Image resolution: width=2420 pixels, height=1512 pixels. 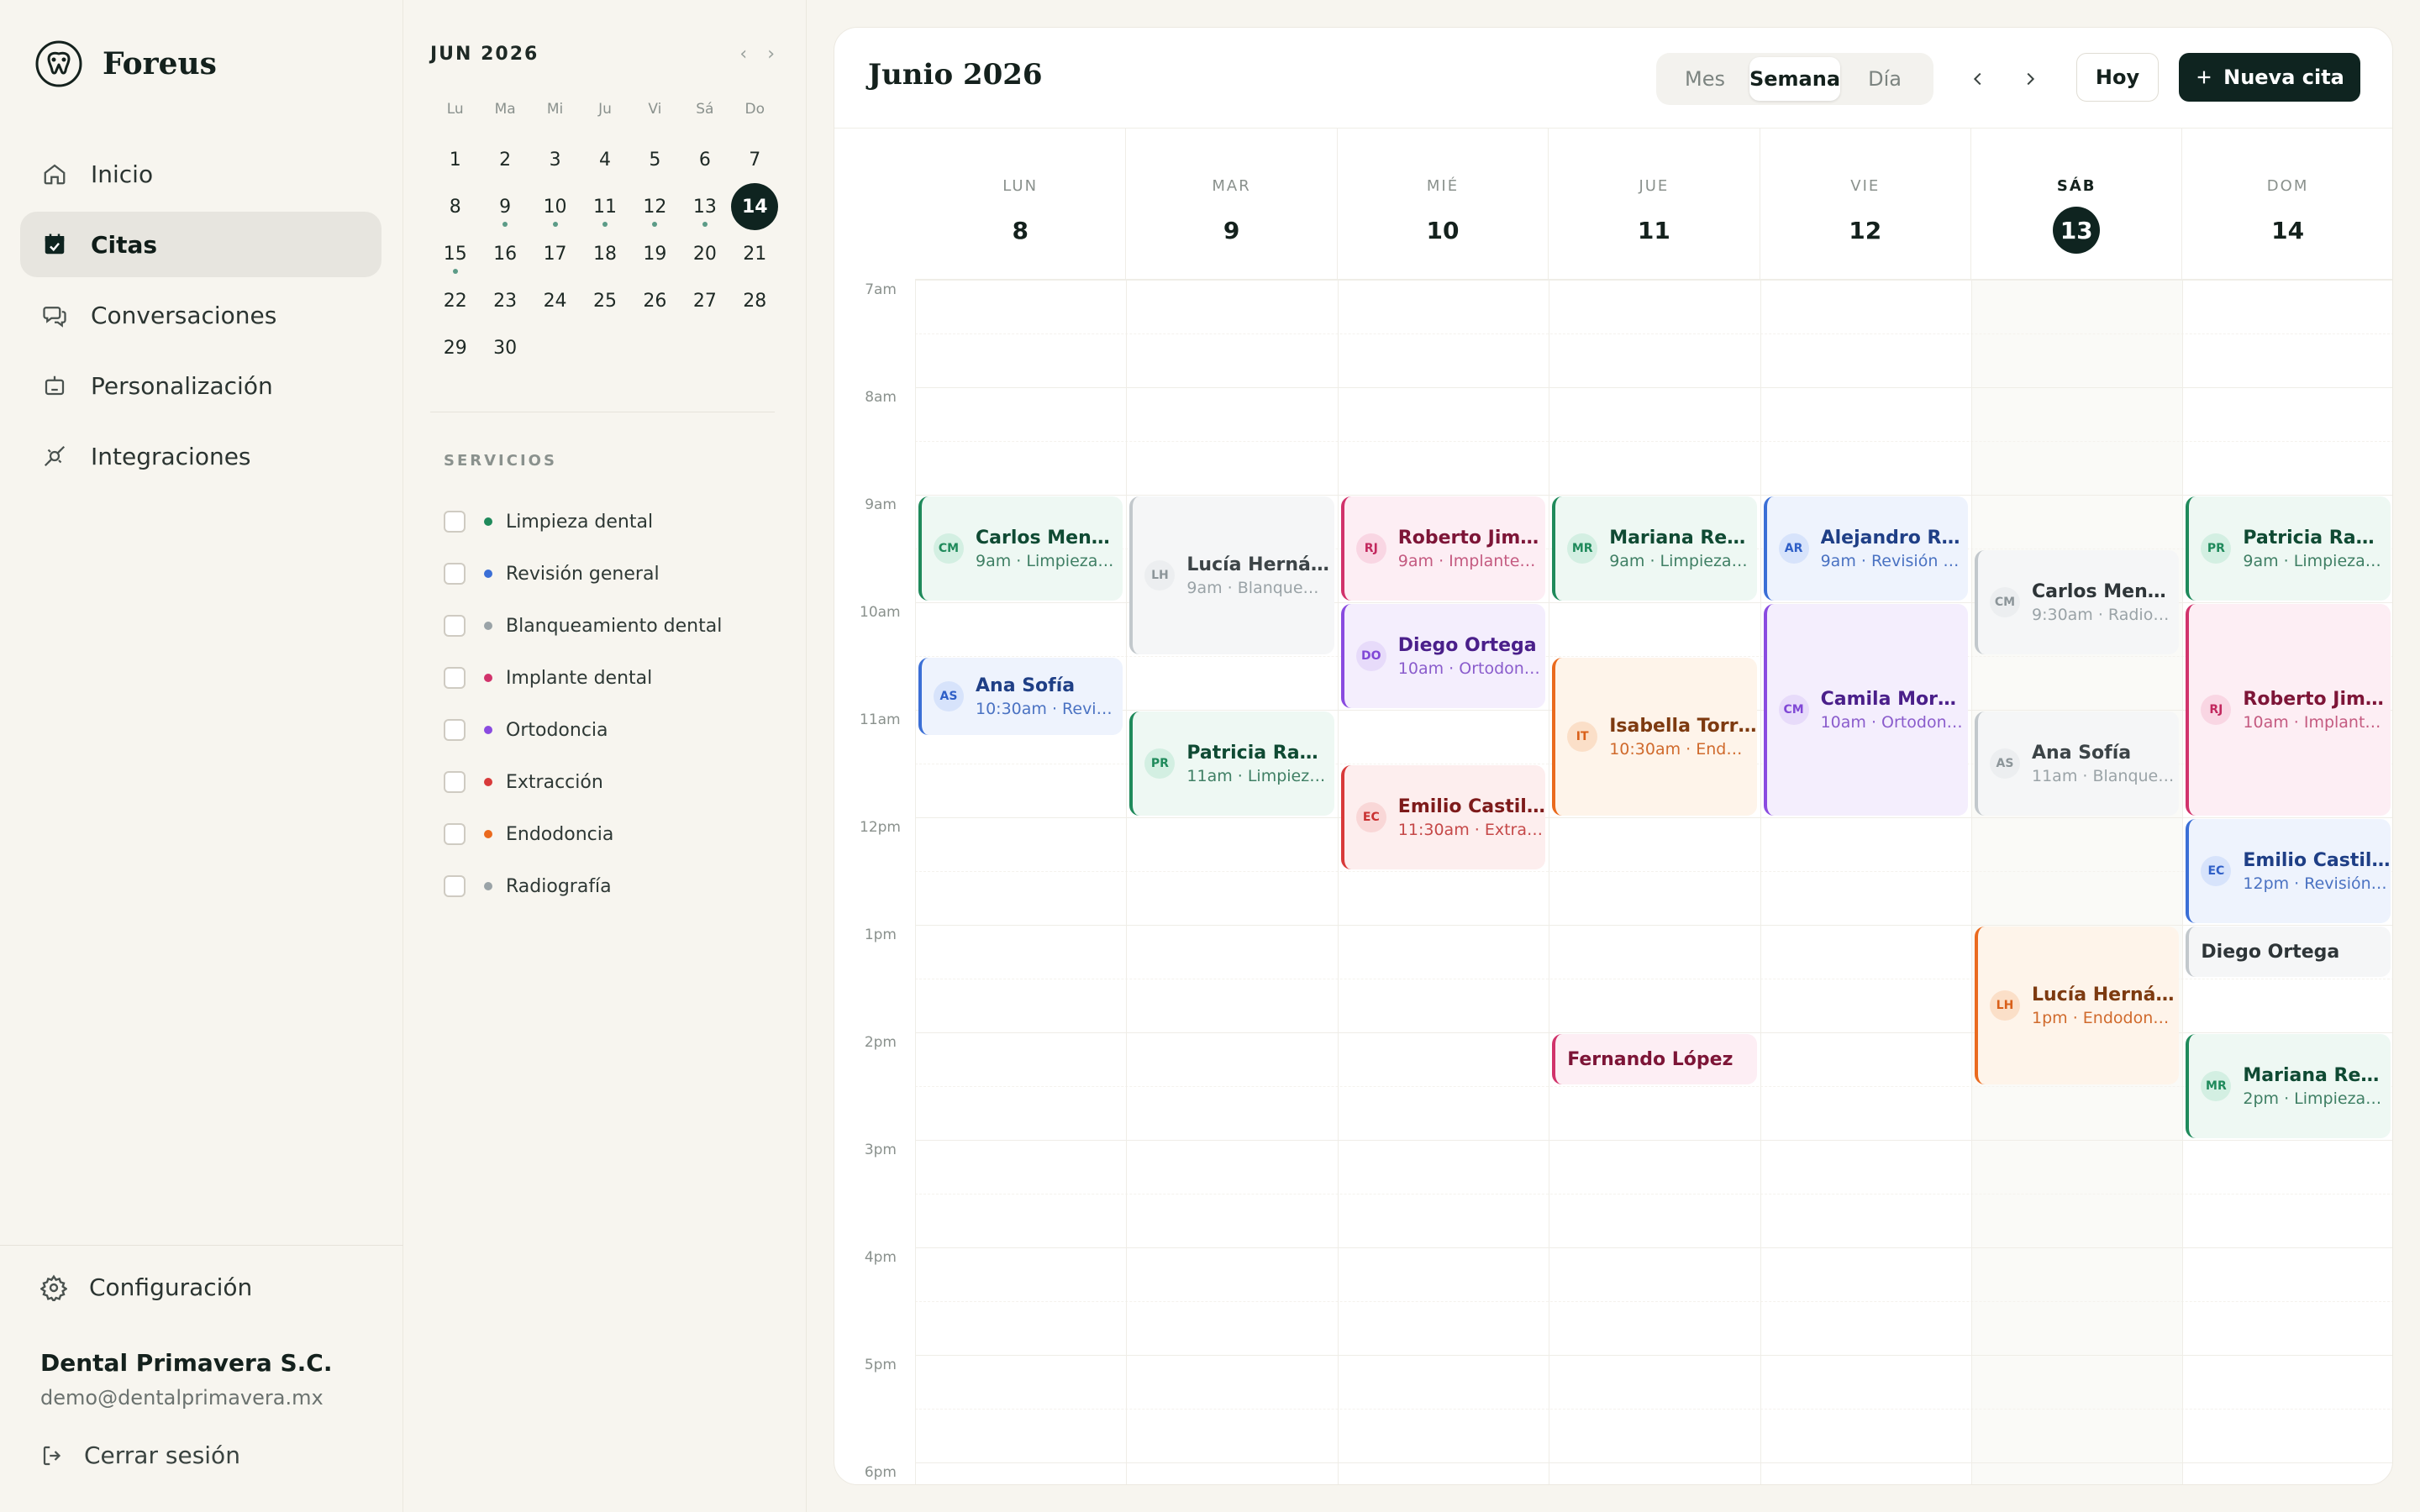 I want to click on new-appointment-button: Nueva cita, so click(x=2269, y=77).